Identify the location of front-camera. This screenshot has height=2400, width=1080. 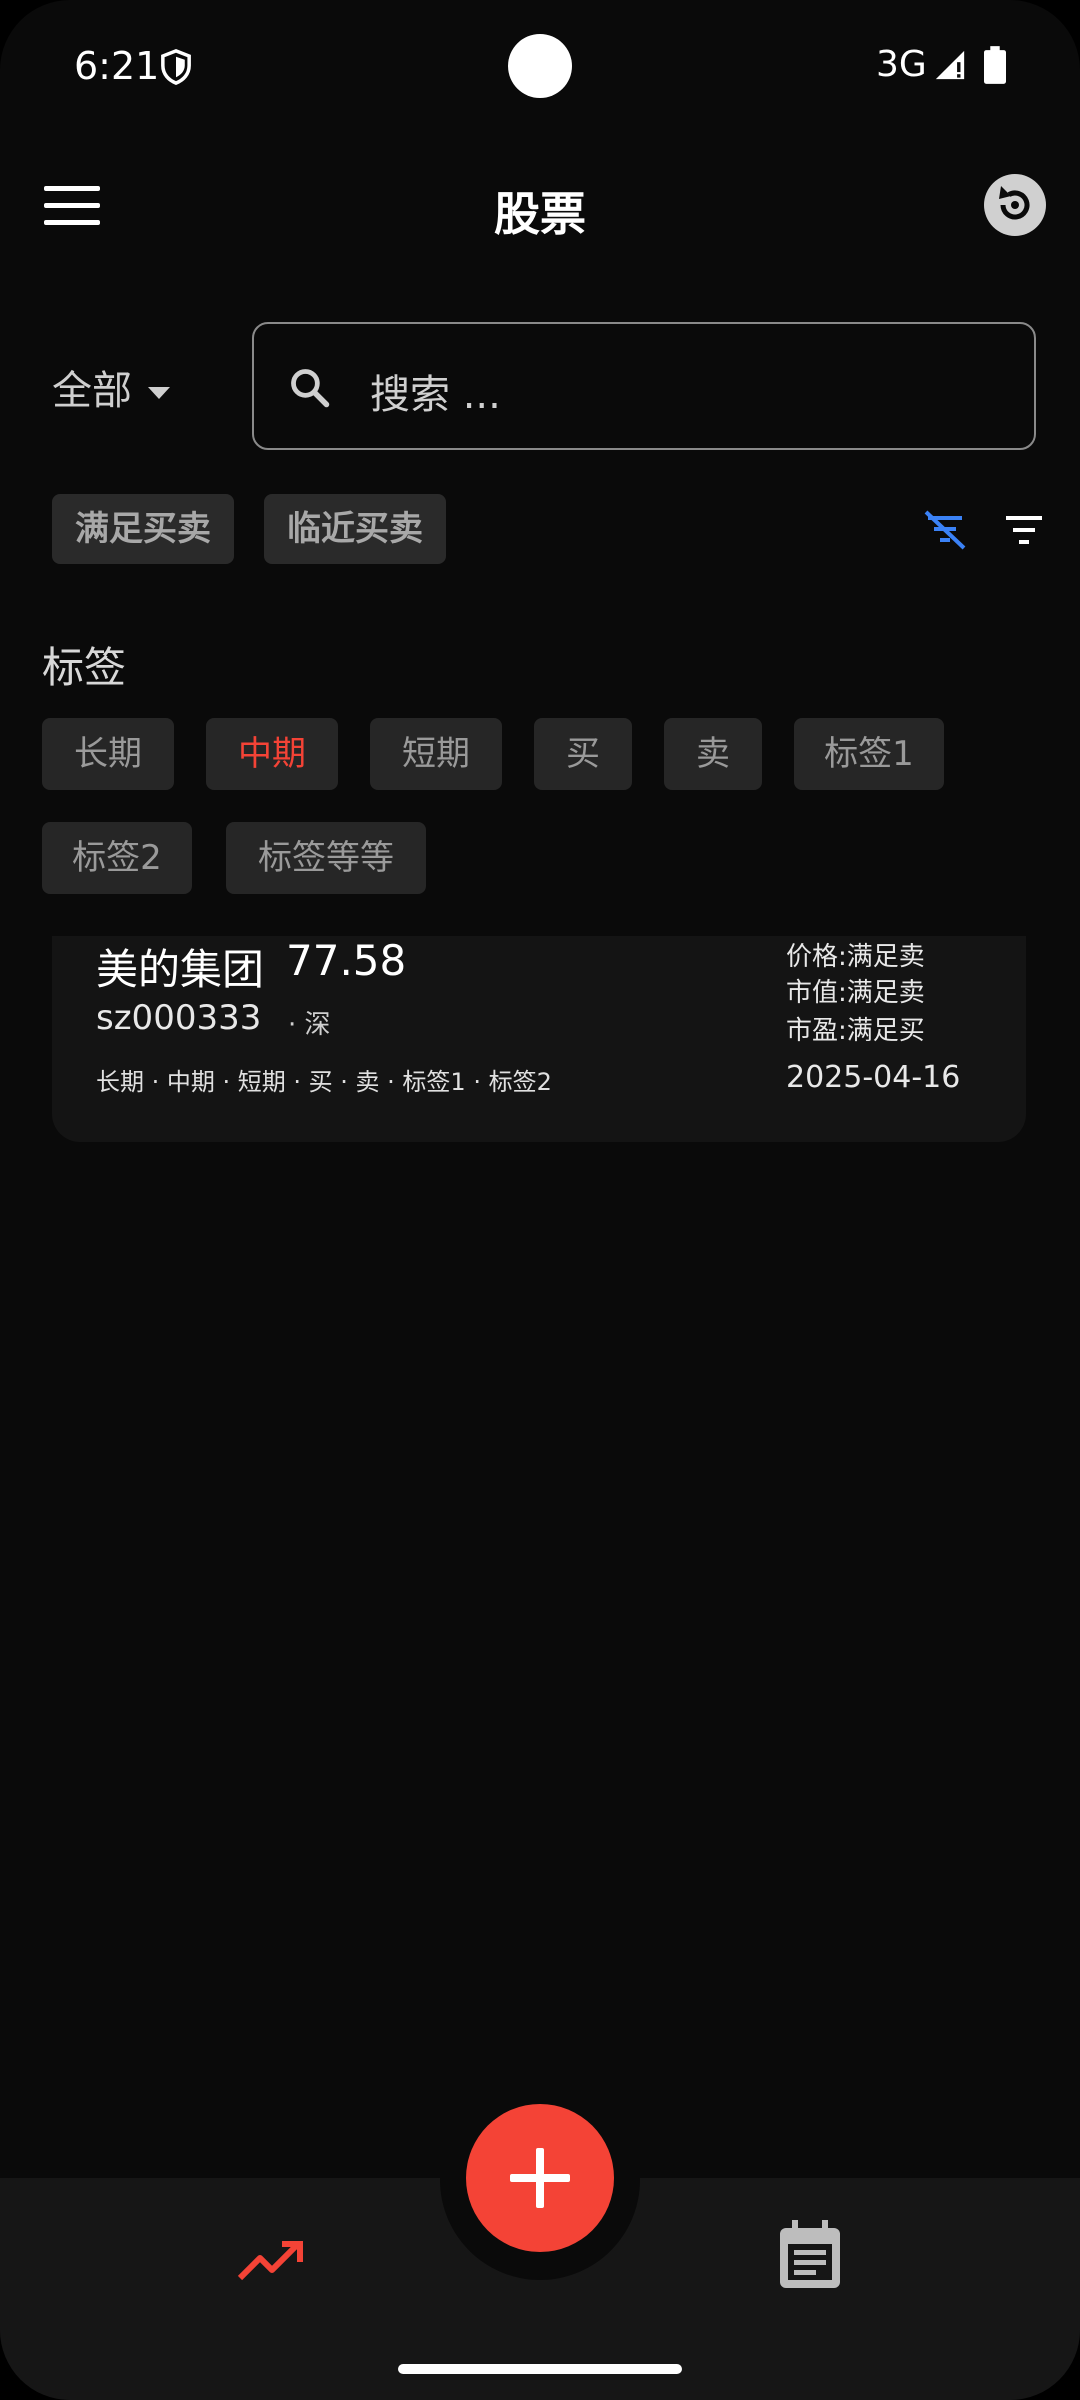
(540, 66).